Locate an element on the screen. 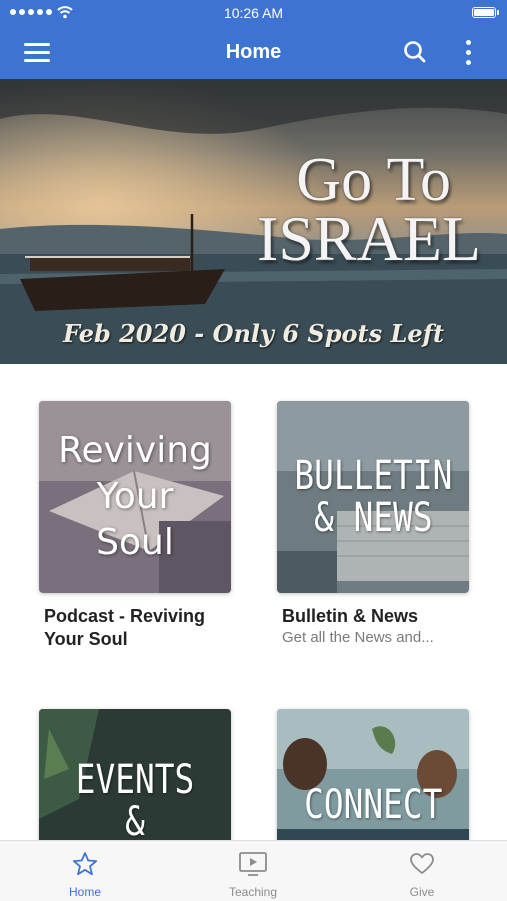 The width and height of the screenshot is (507, 901). tile-image-caption: BULLETIN & NEWS is located at coordinates (373, 497).